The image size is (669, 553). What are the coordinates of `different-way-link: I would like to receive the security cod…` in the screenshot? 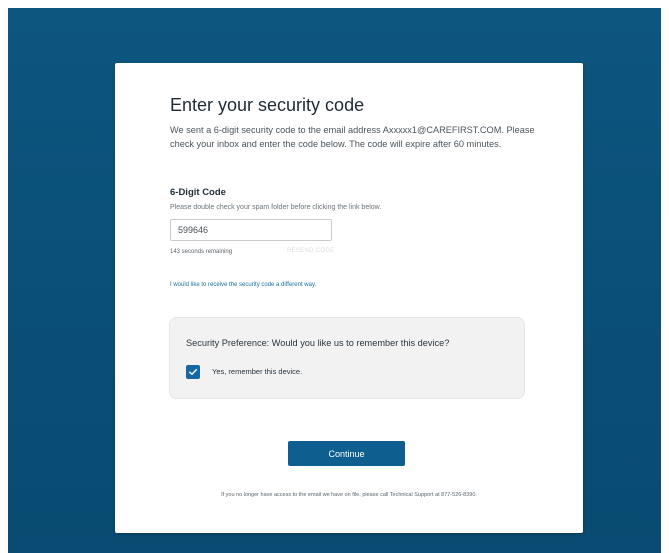 It's located at (243, 285).